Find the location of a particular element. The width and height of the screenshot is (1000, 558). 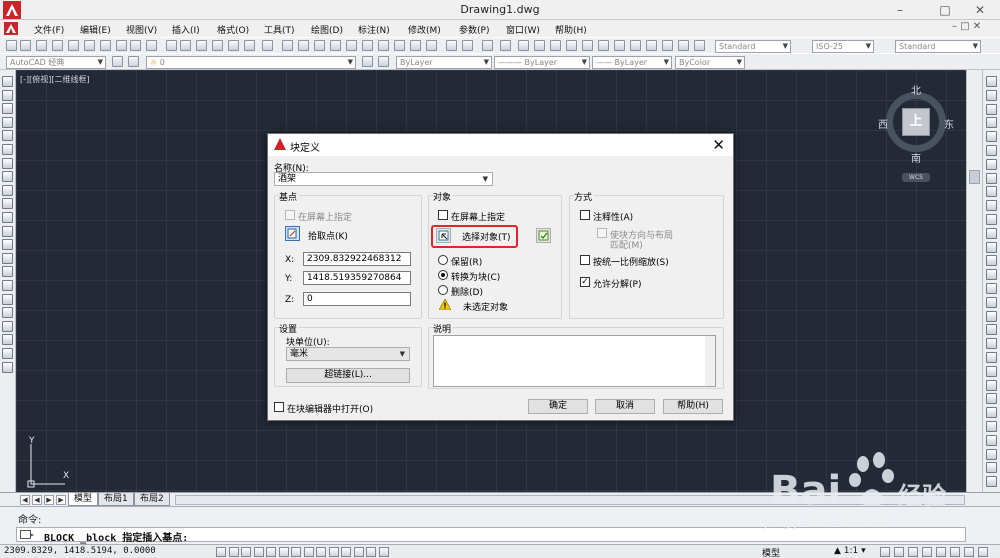

menu-app-icon is located at coordinates (11, 28).